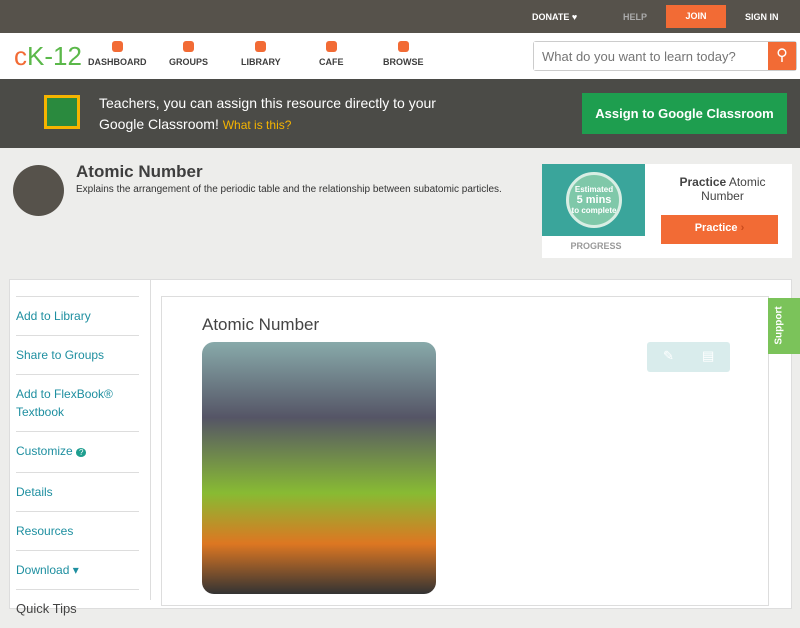 This screenshot has height=628, width=800. I want to click on sign-in-link: SIGN IN, so click(762, 17).